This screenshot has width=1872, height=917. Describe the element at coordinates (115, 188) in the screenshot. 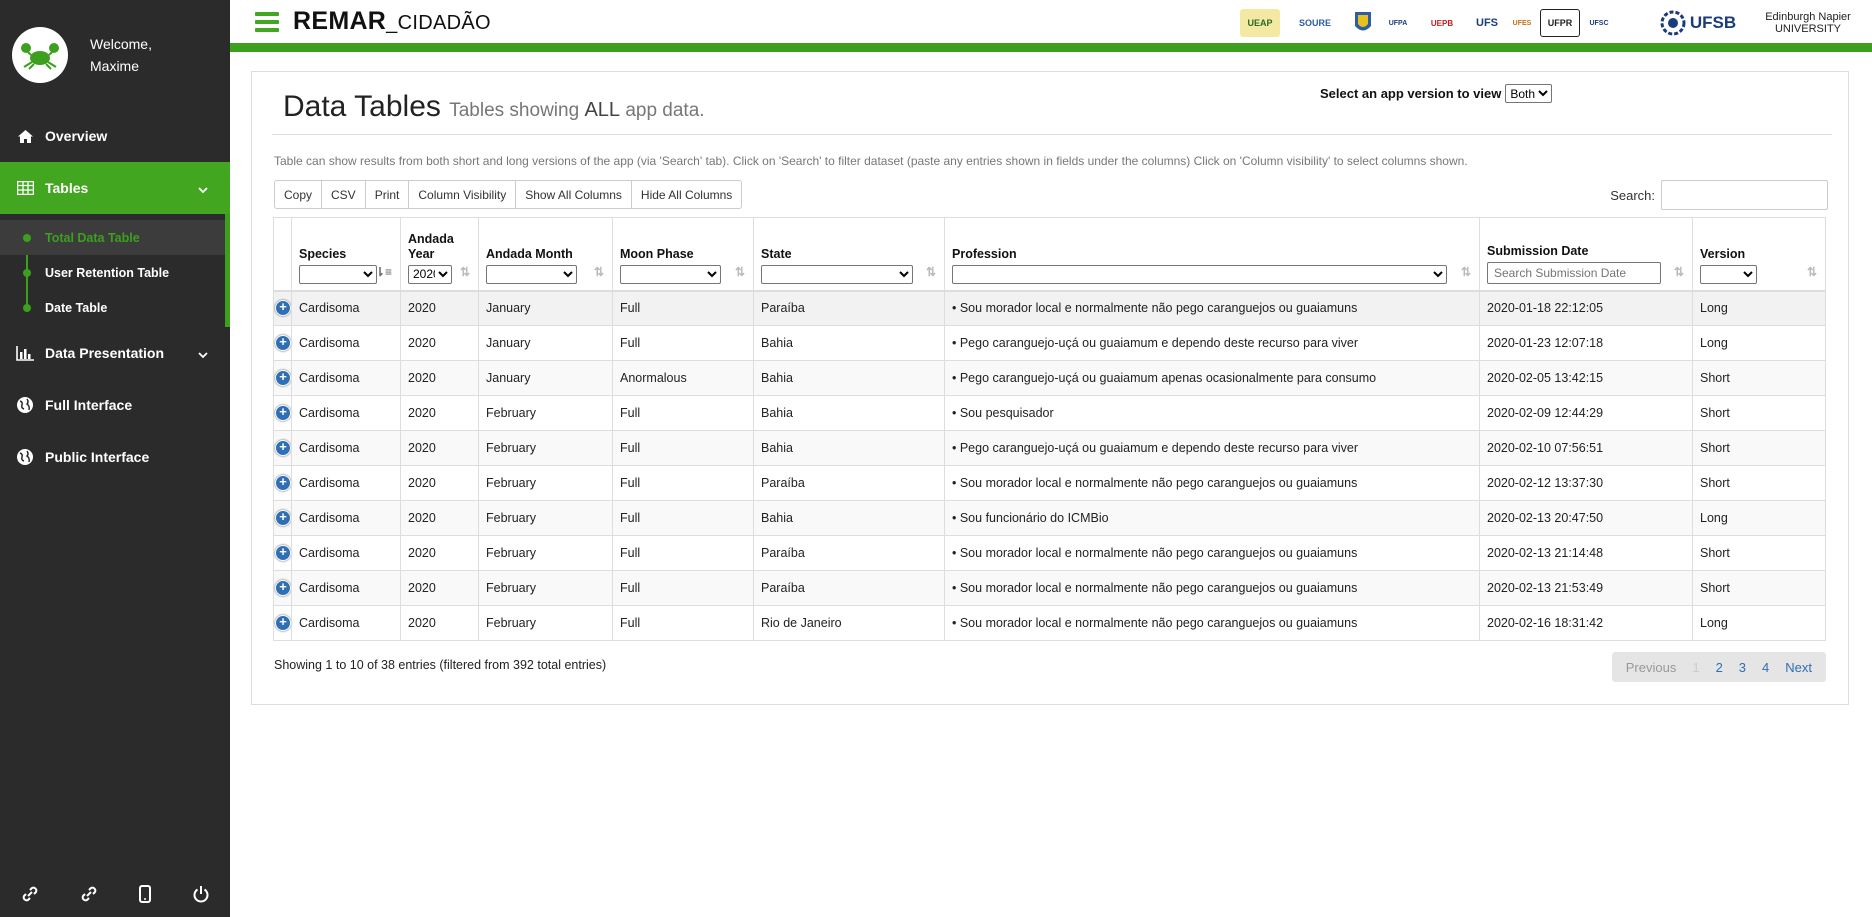

I see `nav-tables: Tables` at that location.